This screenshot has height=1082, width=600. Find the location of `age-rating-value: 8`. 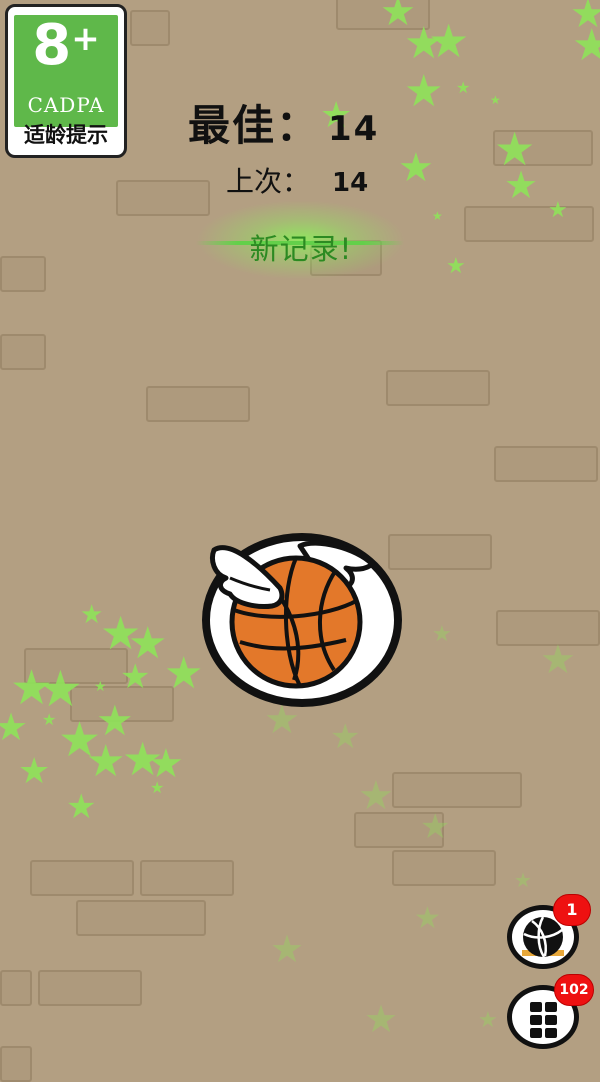

age-rating-value: 8 is located at coordinates (52, 45).